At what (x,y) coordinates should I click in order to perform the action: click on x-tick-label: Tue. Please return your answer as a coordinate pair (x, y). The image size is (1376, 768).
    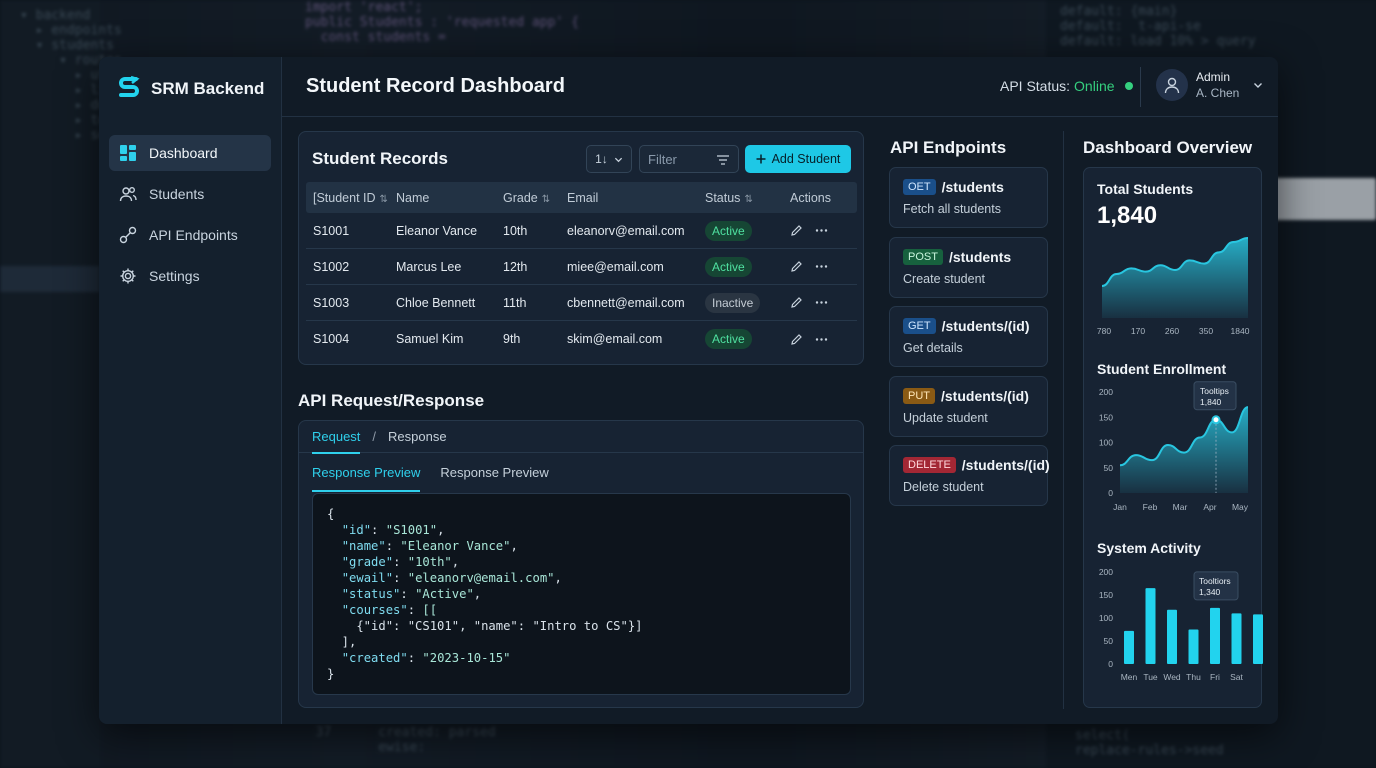
    Looking at the image, I should click on (1150, 677).